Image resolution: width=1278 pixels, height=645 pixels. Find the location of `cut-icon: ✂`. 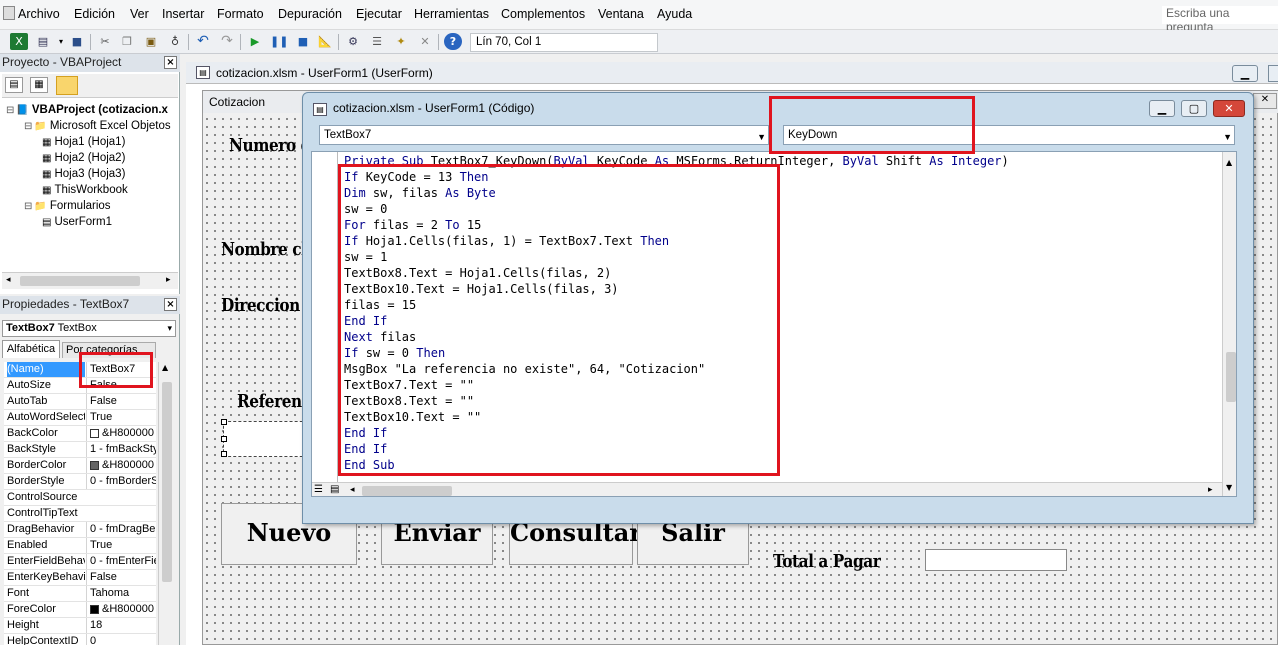

cut-icon: ✂ is located at coordinates (105, 41).